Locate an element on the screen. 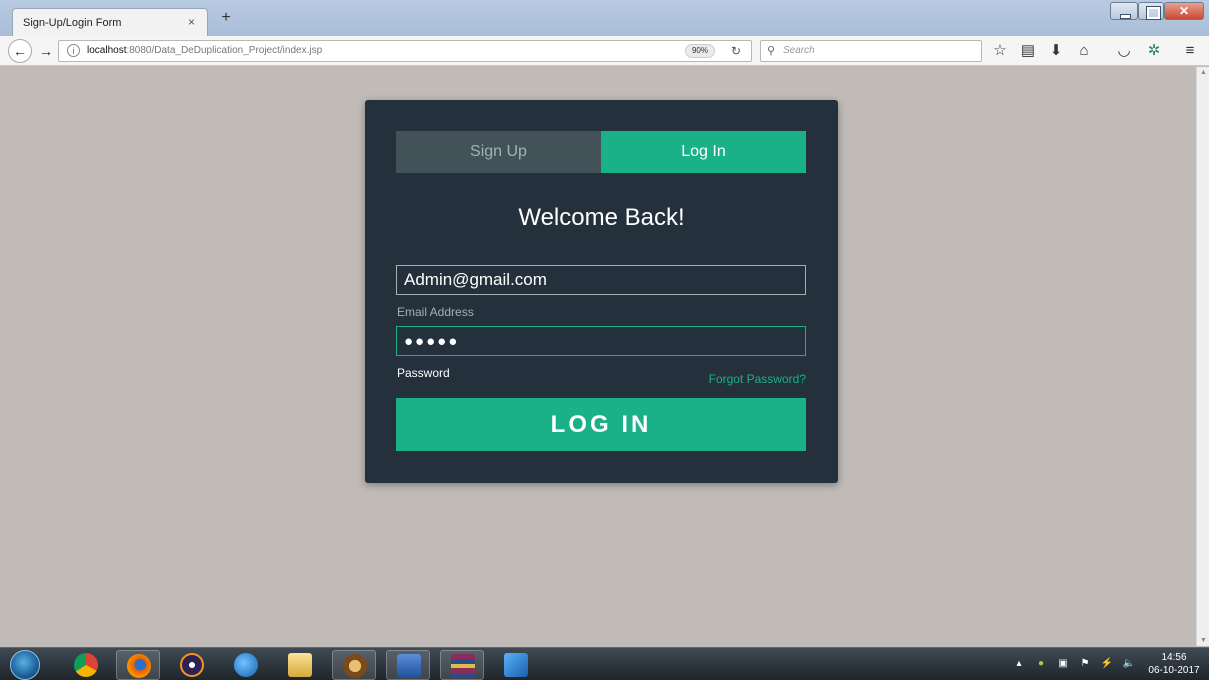  browser-title-bar: Sign-Up/Login Form × + ✕ is located at coordinates (604, 18).